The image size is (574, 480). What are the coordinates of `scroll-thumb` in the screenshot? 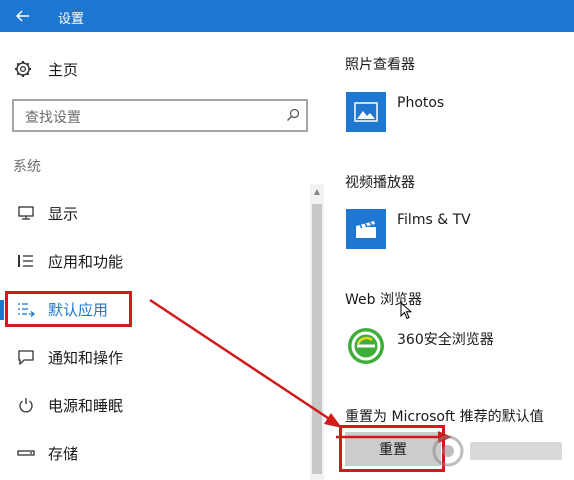 It's located at (317, 339).